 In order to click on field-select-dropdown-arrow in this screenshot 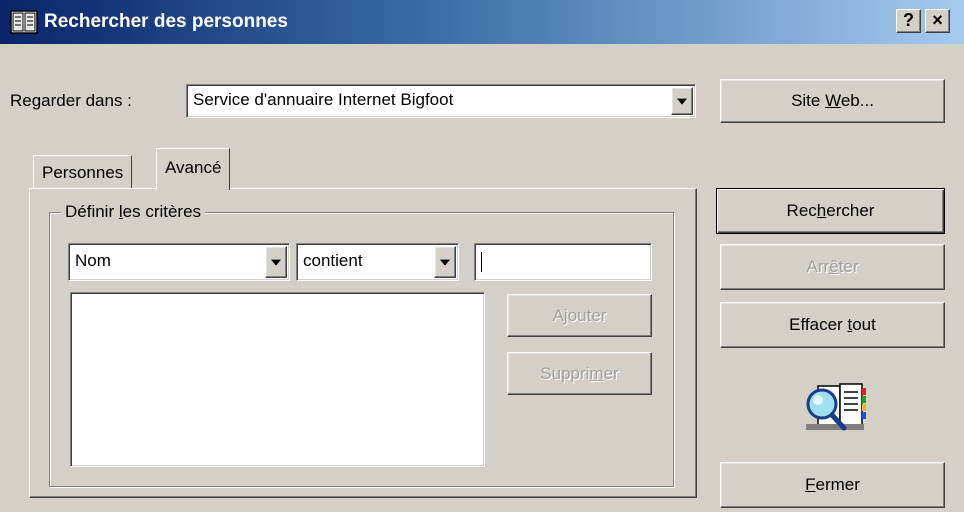, I will do `click(276, 262)`.